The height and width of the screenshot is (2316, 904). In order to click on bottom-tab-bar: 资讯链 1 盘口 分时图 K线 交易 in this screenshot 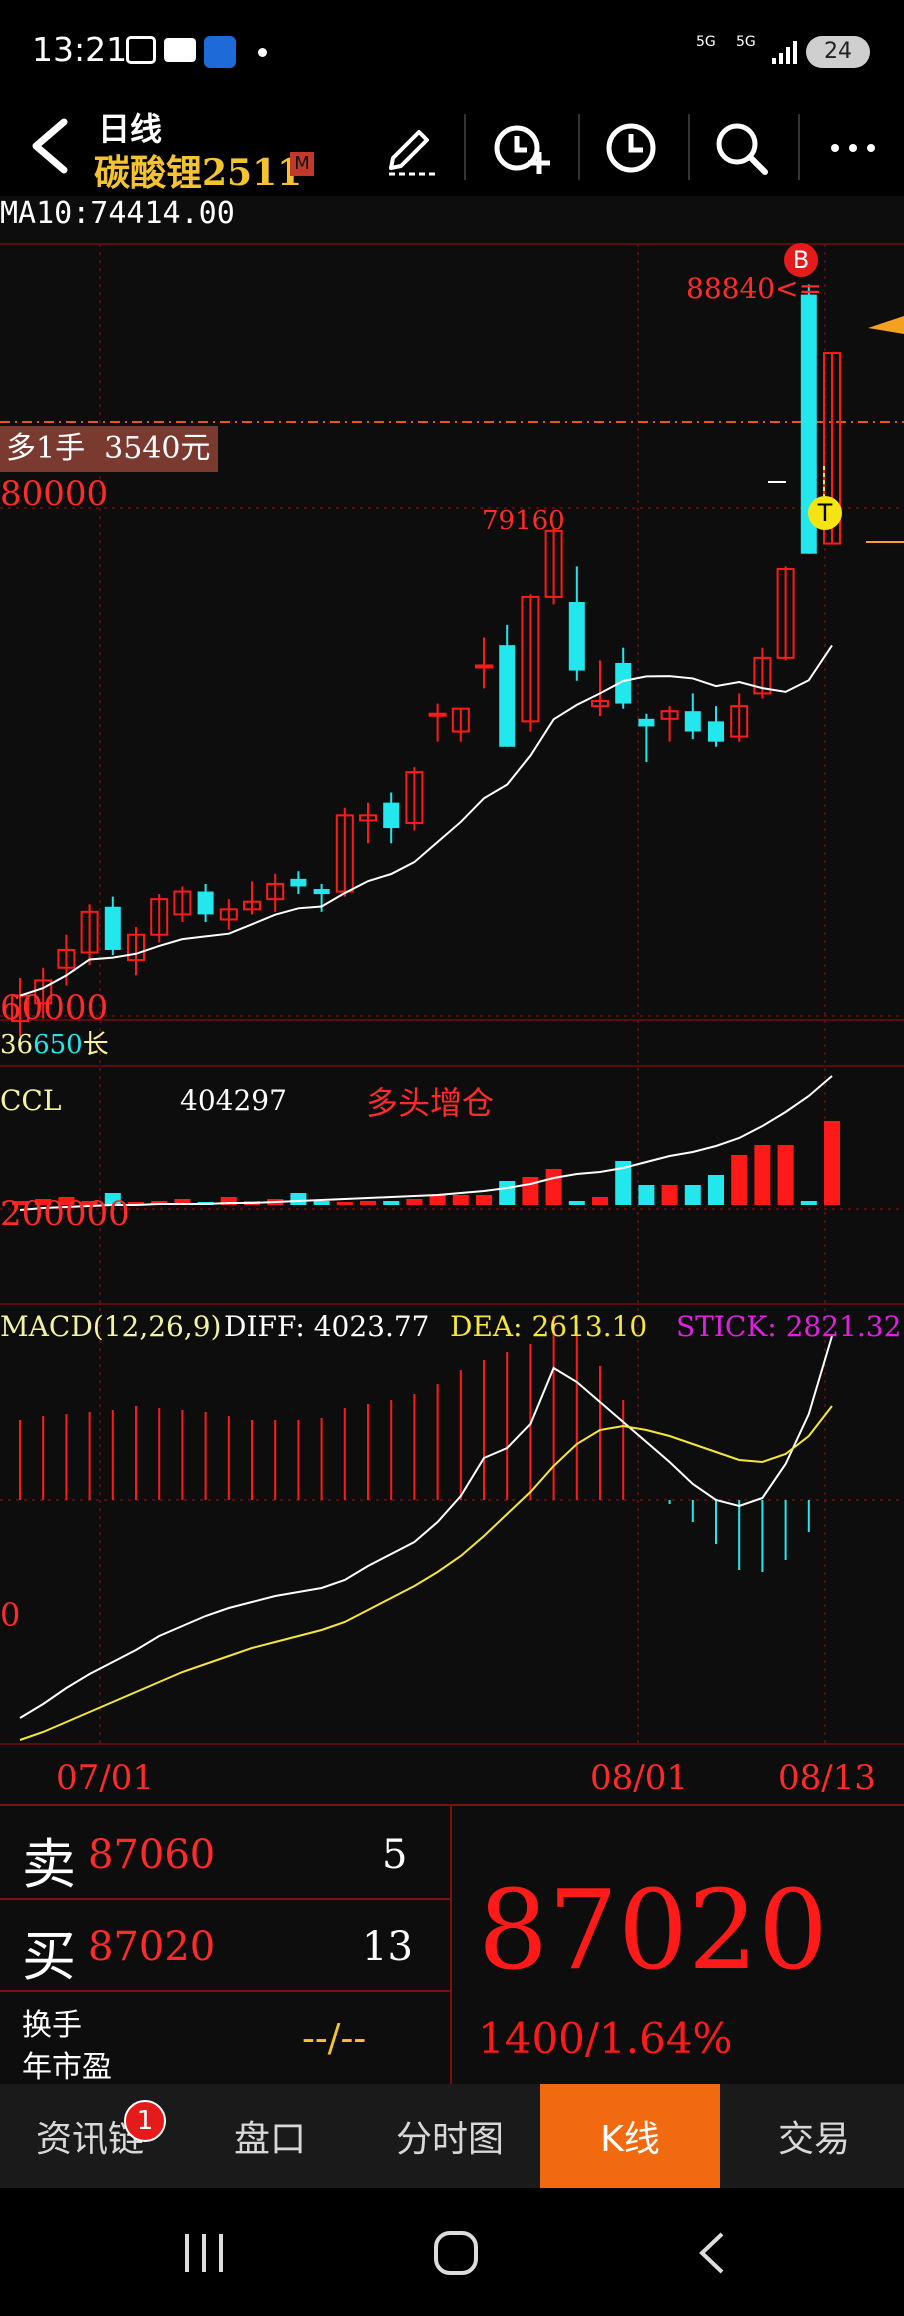, I will do `click(452, 2136)`.